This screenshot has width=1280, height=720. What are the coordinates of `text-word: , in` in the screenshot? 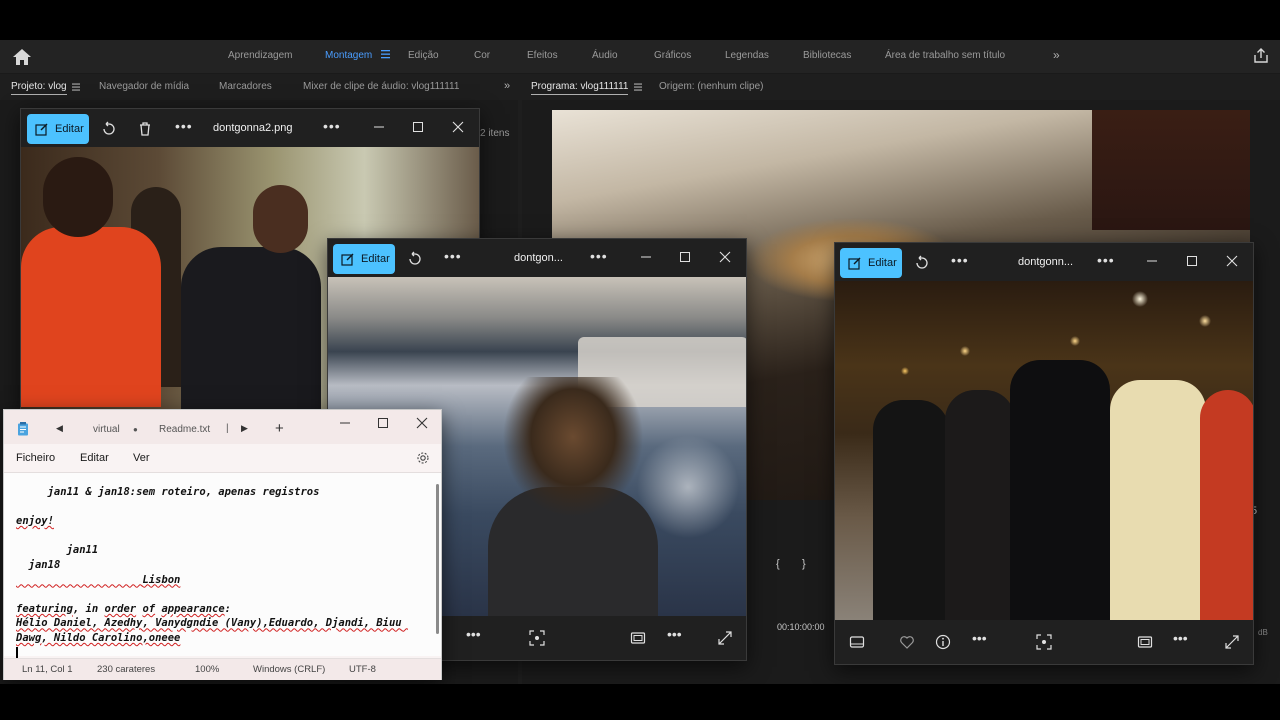 It's located at (88, 608).